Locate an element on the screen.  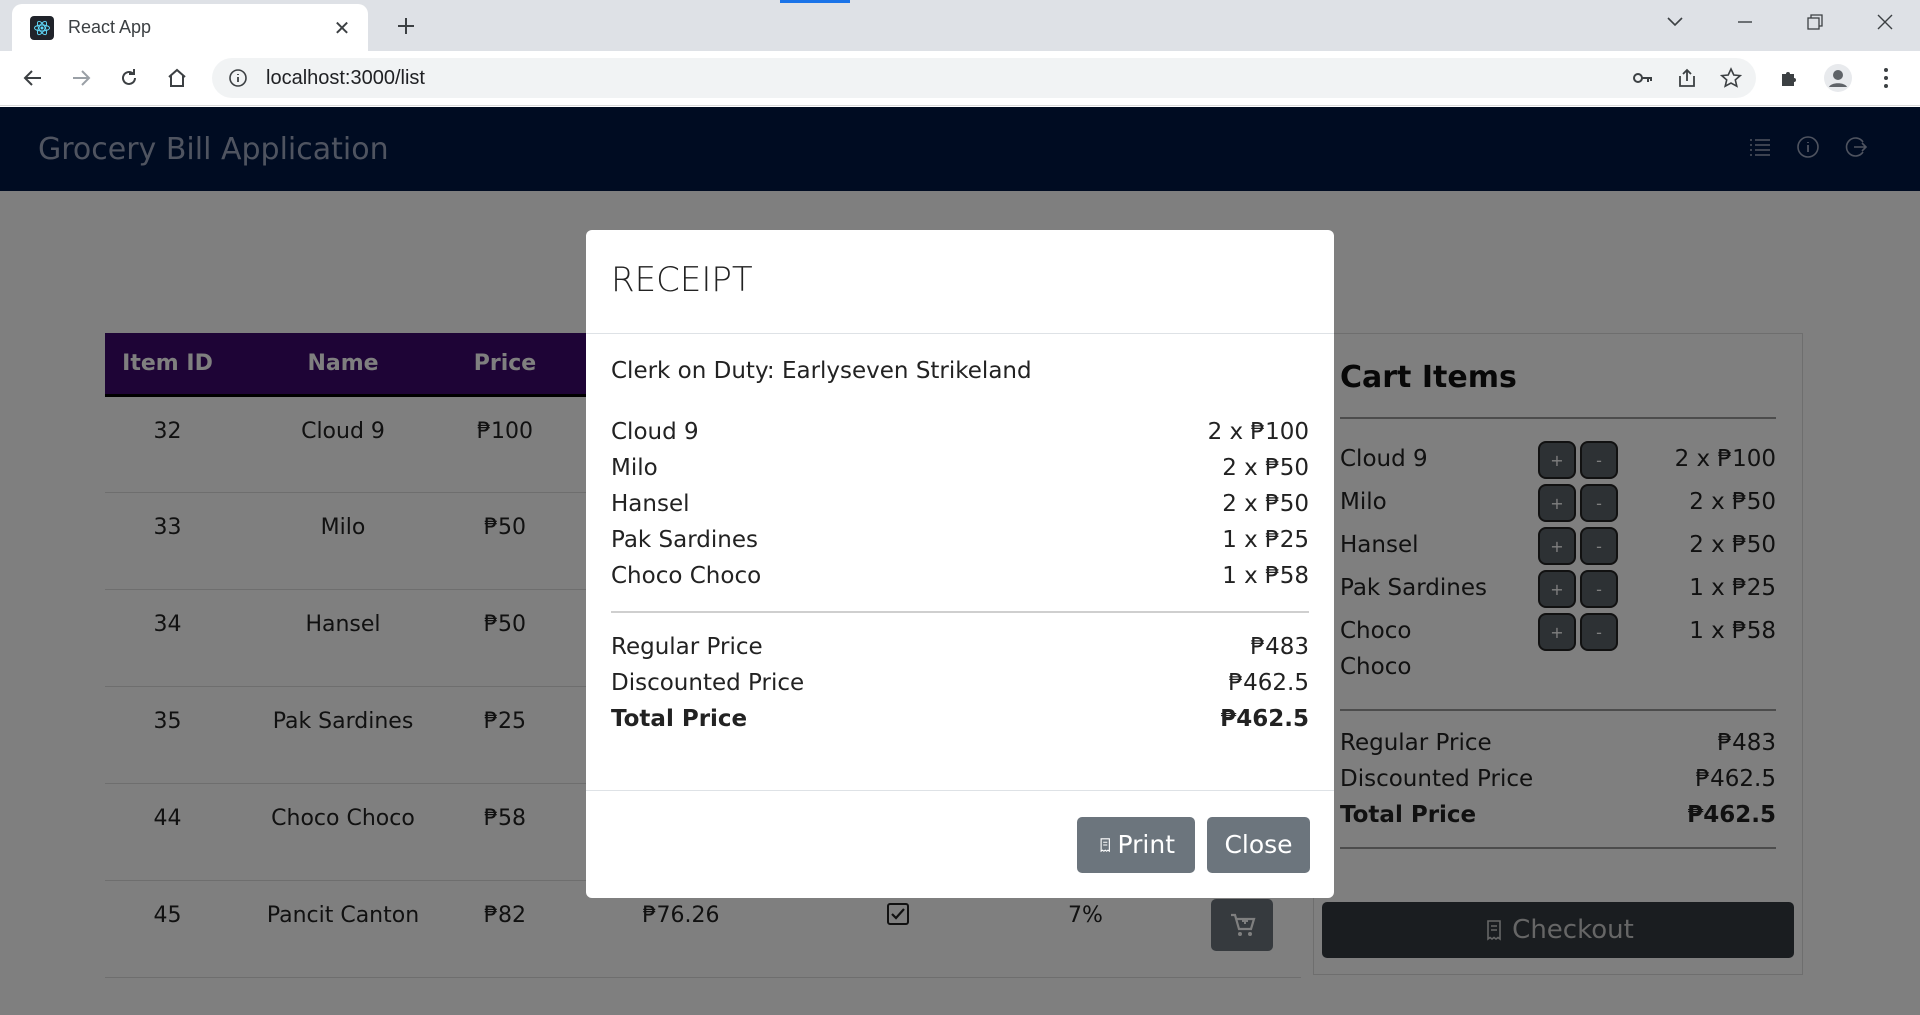
receipt-icon is located at coordinates (1105, 844).